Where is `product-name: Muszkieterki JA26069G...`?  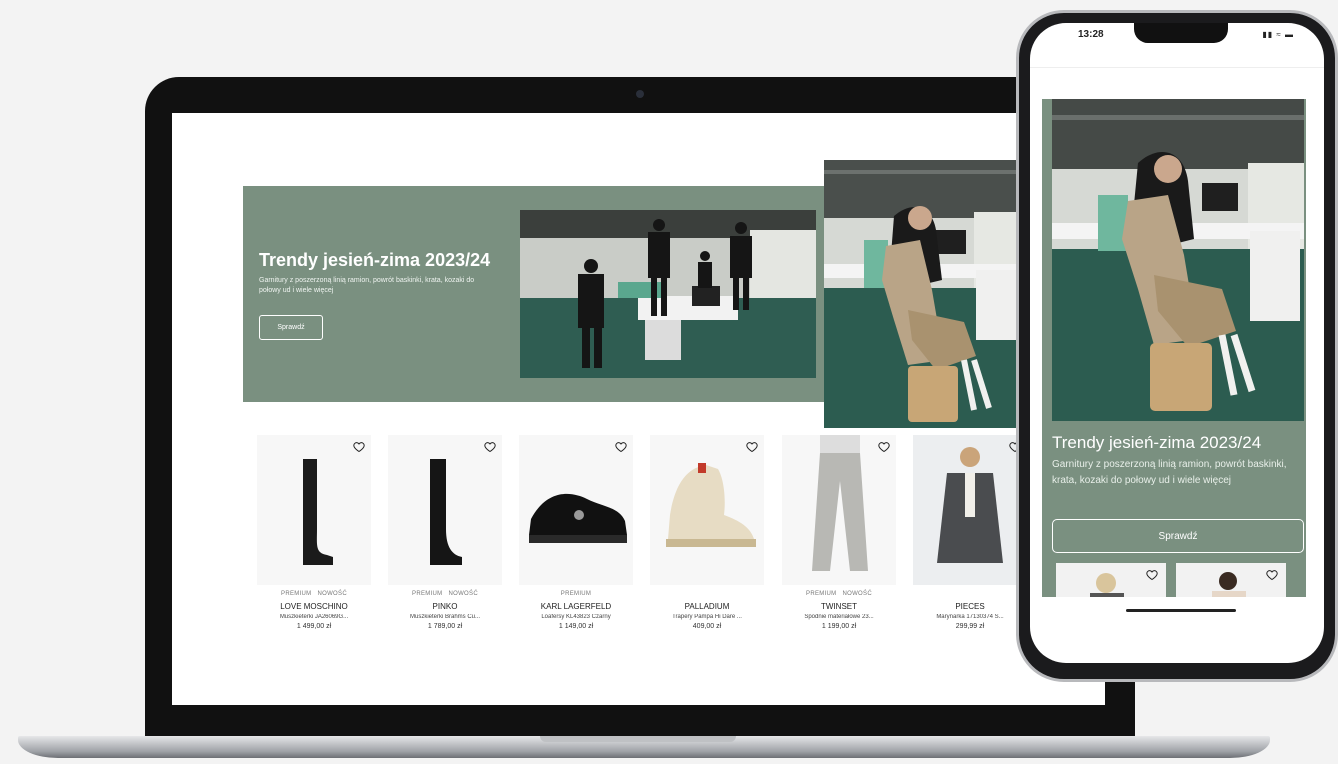 product-name: Muszkieterki JA26069G... is located at coordinates (314, 617).